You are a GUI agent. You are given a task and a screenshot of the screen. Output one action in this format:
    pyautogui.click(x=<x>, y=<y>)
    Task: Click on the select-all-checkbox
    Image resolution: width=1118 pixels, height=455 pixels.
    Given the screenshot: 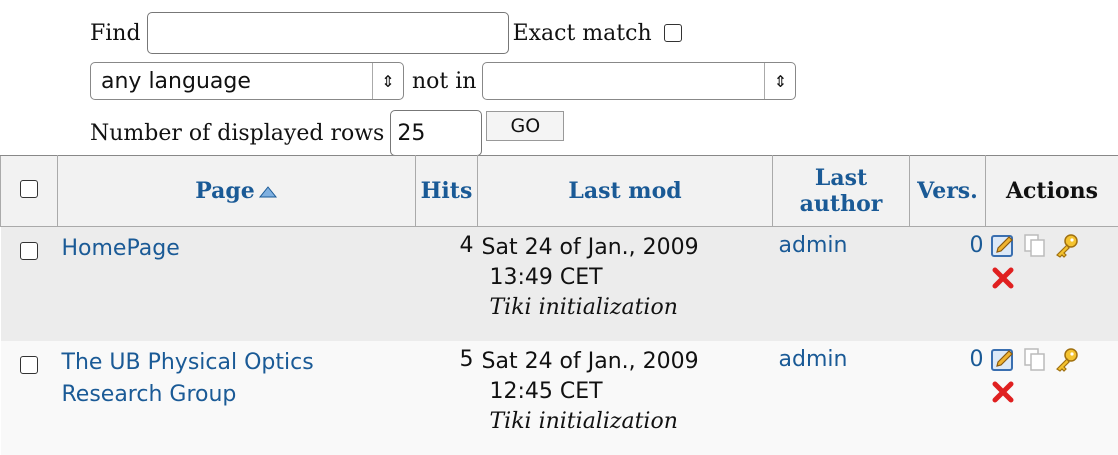 What is the action you would take?
    pyautogui.click(x=29, y=189)
    